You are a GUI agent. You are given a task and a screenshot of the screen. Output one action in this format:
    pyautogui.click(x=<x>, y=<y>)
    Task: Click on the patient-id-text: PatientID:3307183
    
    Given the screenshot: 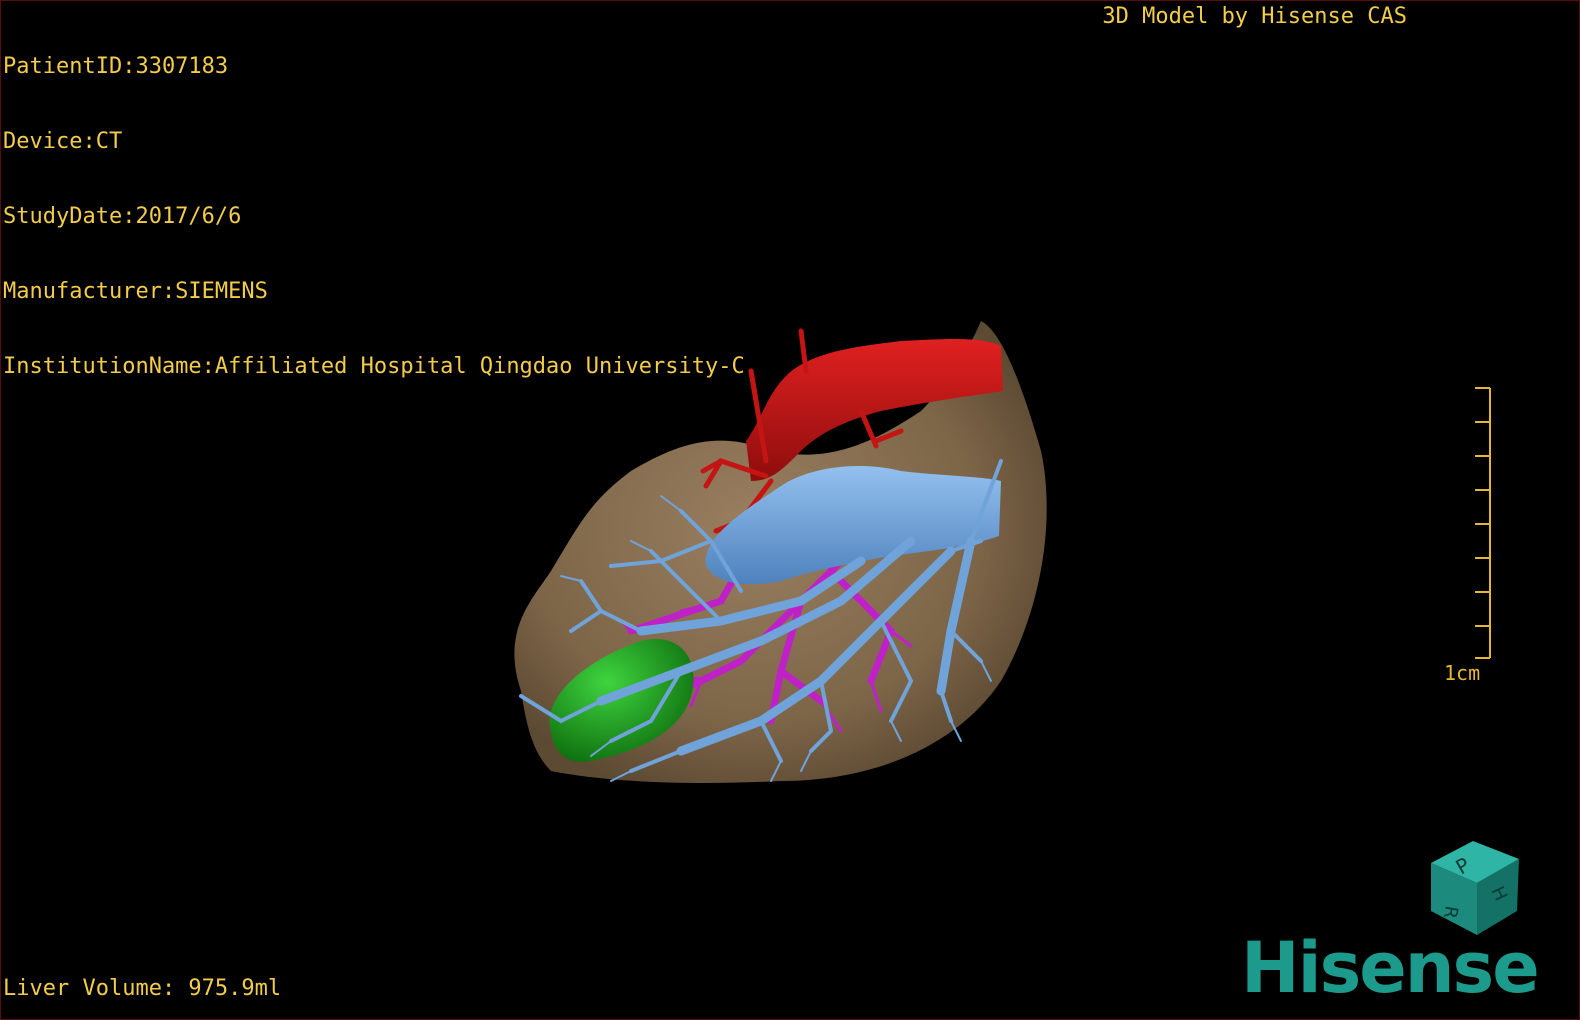 What is the action you would take?
    pyautogui.click(x=116, y=66)
    